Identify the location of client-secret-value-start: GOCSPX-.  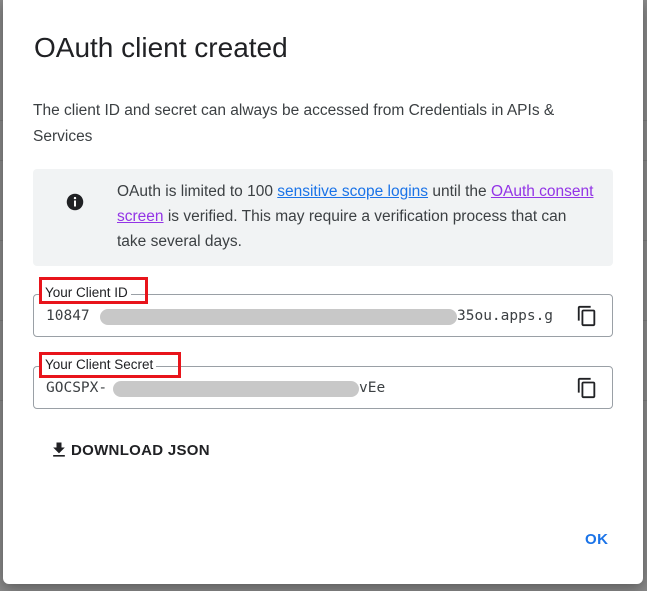
(77, 388).